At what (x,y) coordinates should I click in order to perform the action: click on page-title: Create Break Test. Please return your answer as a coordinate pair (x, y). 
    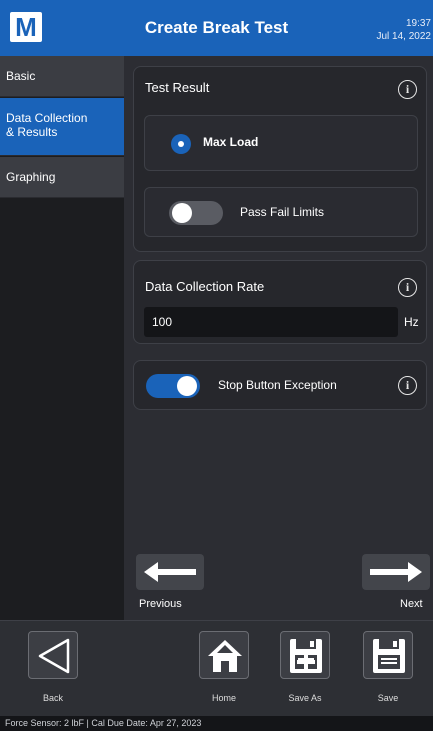
    Looking at the image, I should click on (216, 27).